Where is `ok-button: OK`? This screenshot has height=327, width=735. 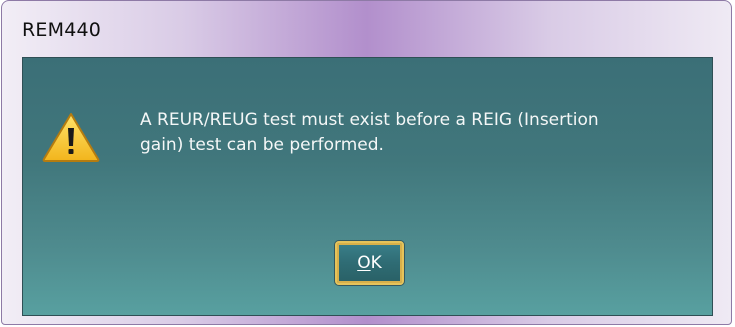 ok-button: OK is located at coordinates (369, 263).